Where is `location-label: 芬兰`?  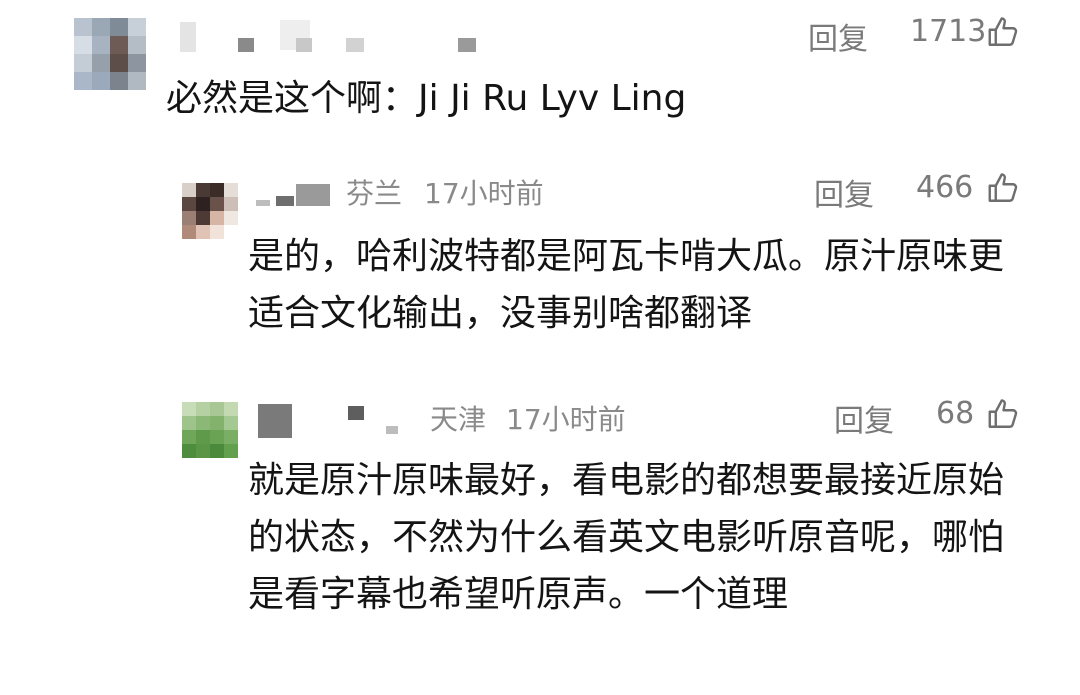 location-label: 芬兰 is located at coordinates (374, 193).